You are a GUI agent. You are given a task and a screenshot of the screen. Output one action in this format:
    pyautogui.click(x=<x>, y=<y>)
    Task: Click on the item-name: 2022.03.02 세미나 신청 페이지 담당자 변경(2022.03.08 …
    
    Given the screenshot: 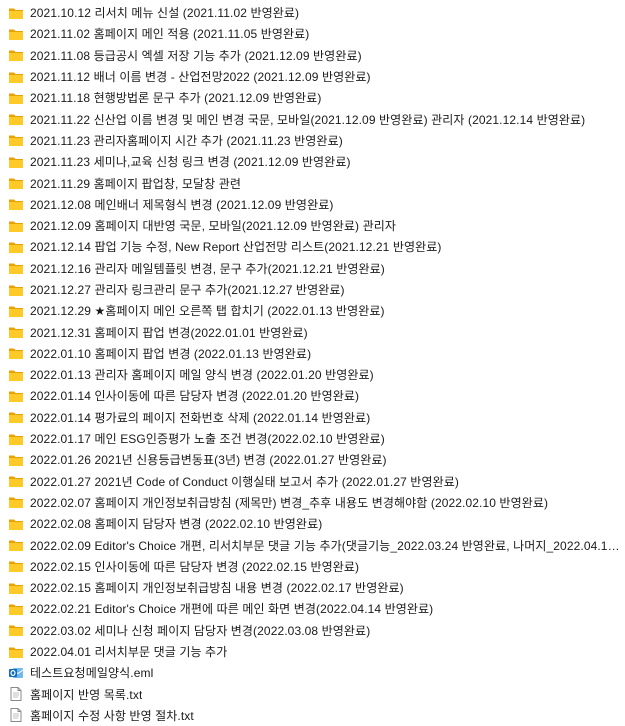 What is the action you would take?
    pyautogui.click(x=200, y=630)
    